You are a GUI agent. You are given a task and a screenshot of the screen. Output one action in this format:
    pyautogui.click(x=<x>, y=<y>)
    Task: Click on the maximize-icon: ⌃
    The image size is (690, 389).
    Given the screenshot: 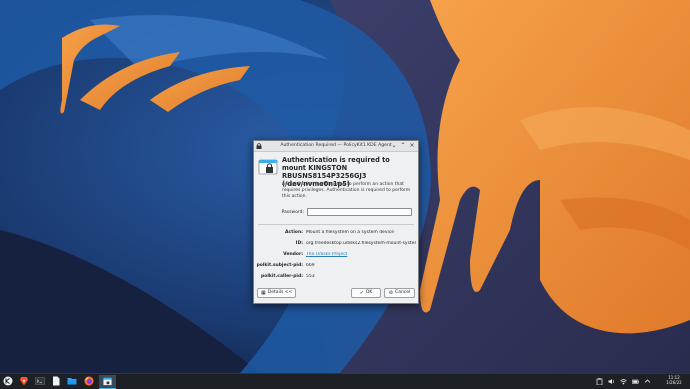 What is the action you would take?
    pyautogui.click(x=403, y=146)
    